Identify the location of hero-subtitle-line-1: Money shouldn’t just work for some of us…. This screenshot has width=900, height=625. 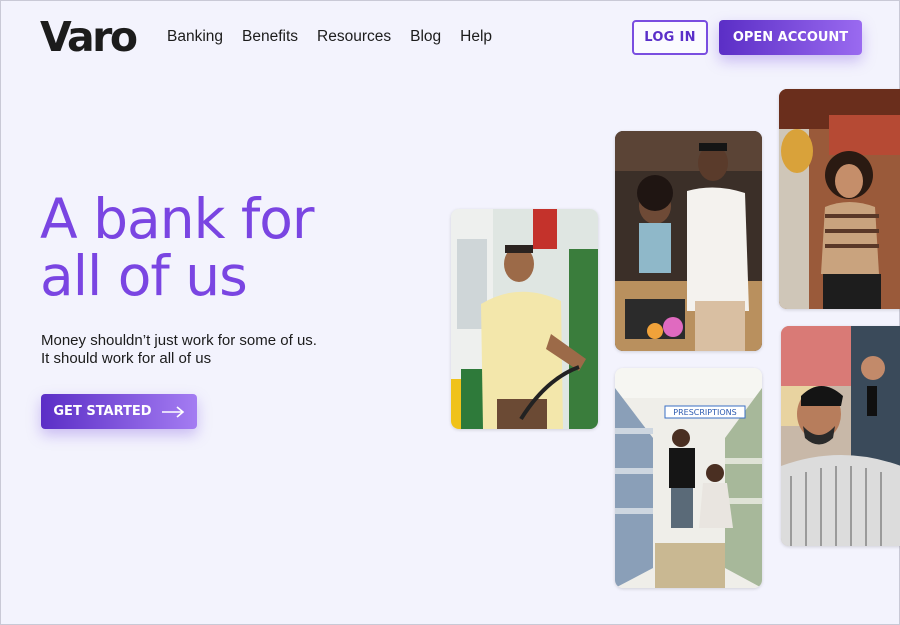
(179, 340).